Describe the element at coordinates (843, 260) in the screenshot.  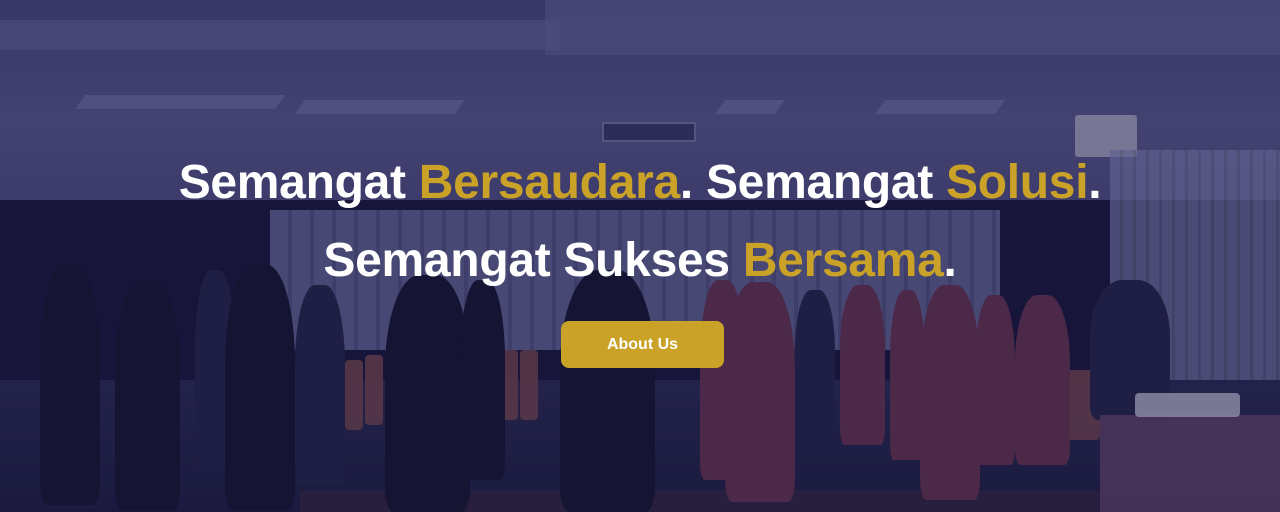
I see `headline-accent-text: Bersama` at that location.